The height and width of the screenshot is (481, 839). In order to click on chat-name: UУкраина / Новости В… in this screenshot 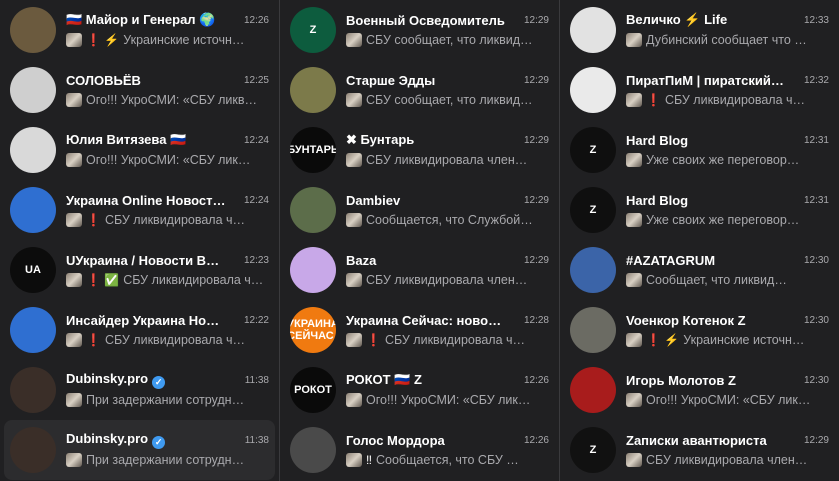, I will do `click(152, 260)`.